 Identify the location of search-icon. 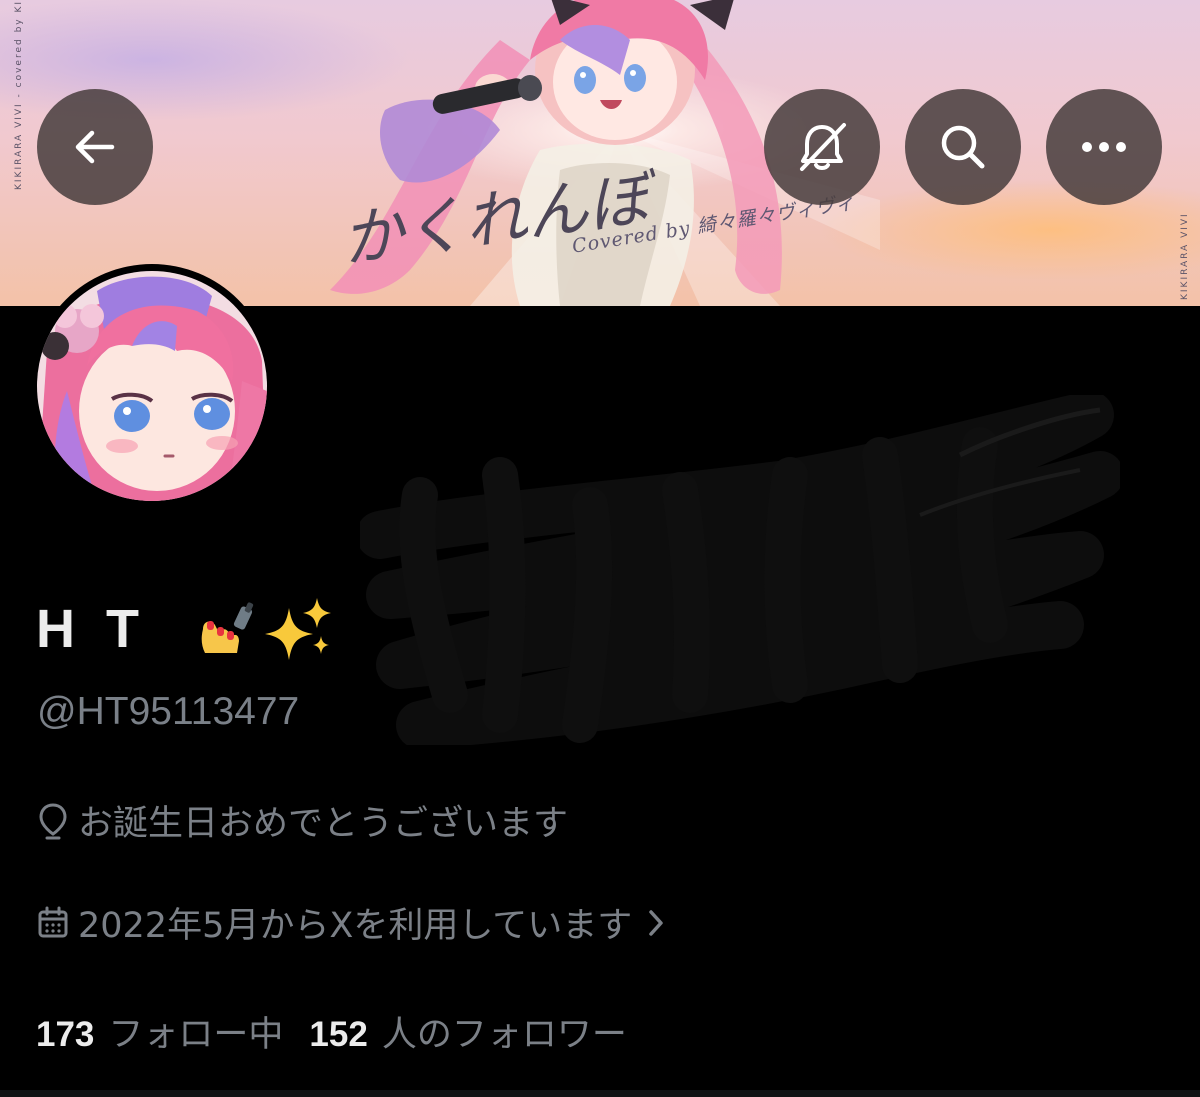
(963, 147).